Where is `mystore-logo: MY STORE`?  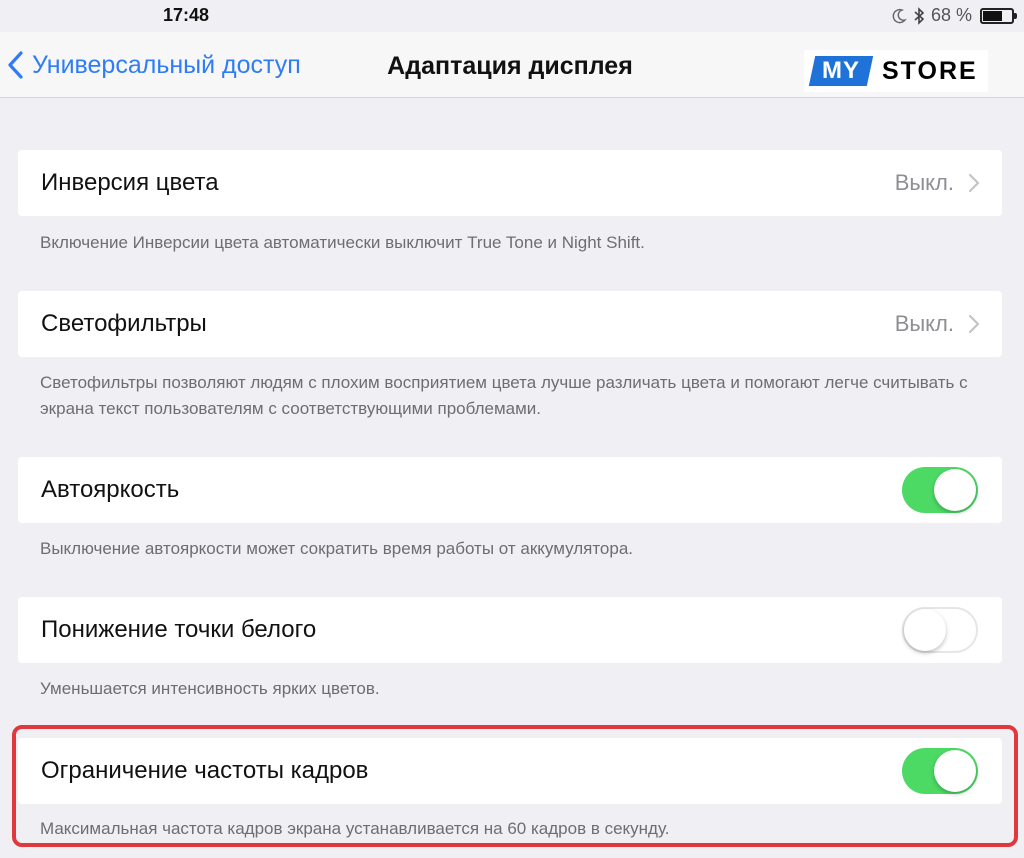 mystore-logo: MY STORE is located at coordinates (896, 71).